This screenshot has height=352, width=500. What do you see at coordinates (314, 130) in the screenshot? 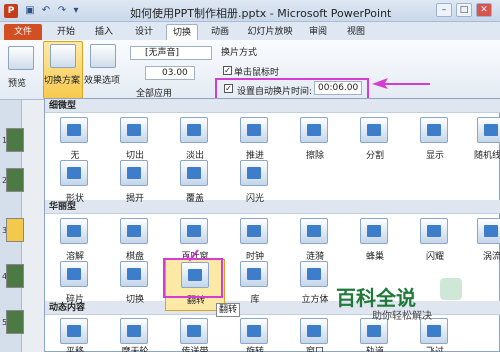
I see `wipe-icon` at bounding box center [314, 130].